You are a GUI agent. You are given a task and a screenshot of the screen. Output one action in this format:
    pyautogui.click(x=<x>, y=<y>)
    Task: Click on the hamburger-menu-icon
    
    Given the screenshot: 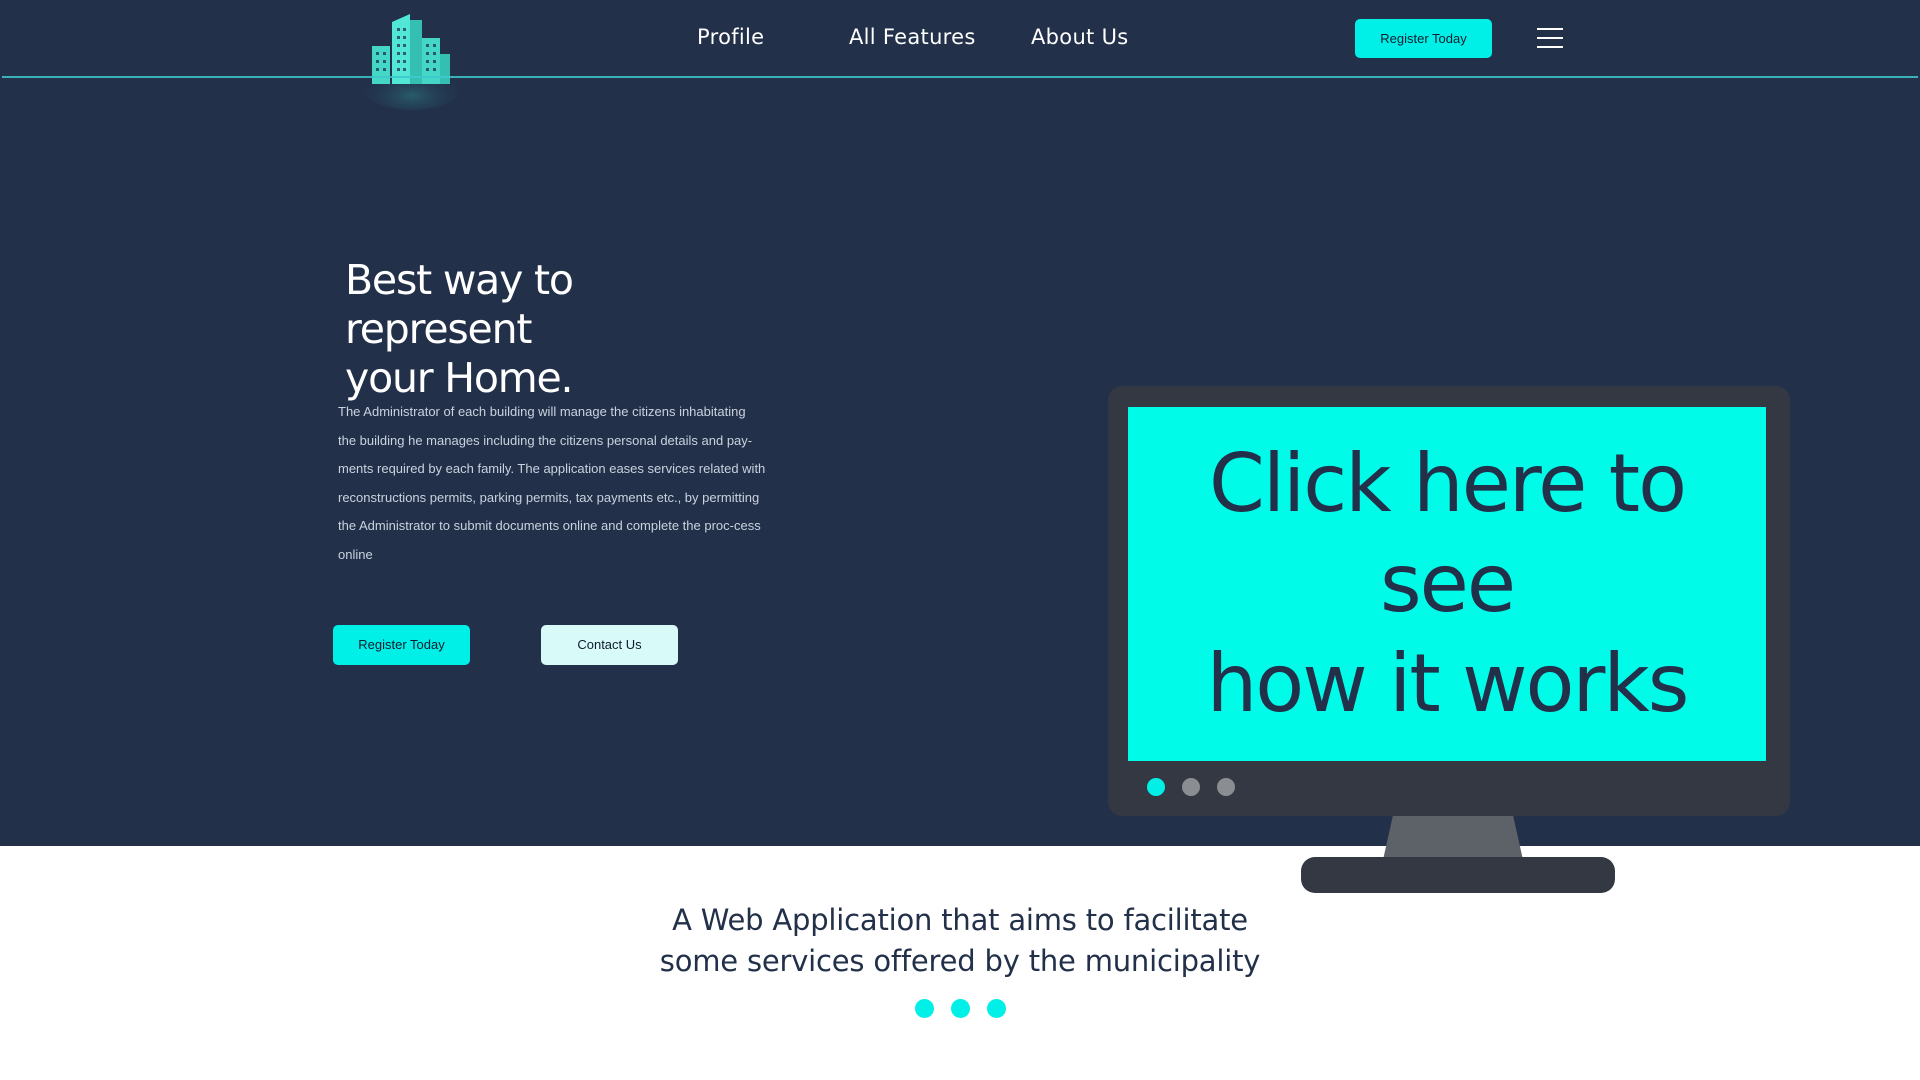 What is the action you would take?
    pyautogui.click(x=1550, y=40)
    